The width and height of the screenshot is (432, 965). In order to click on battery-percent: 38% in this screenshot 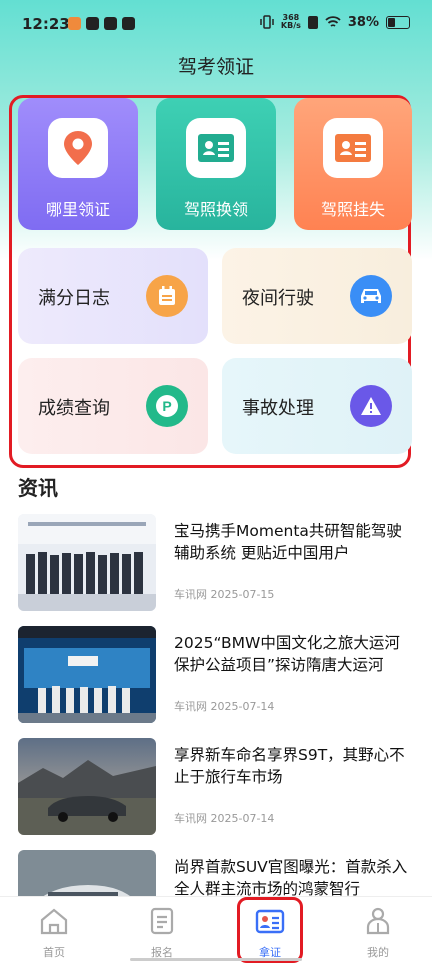, I will do `click(363, 22)`.